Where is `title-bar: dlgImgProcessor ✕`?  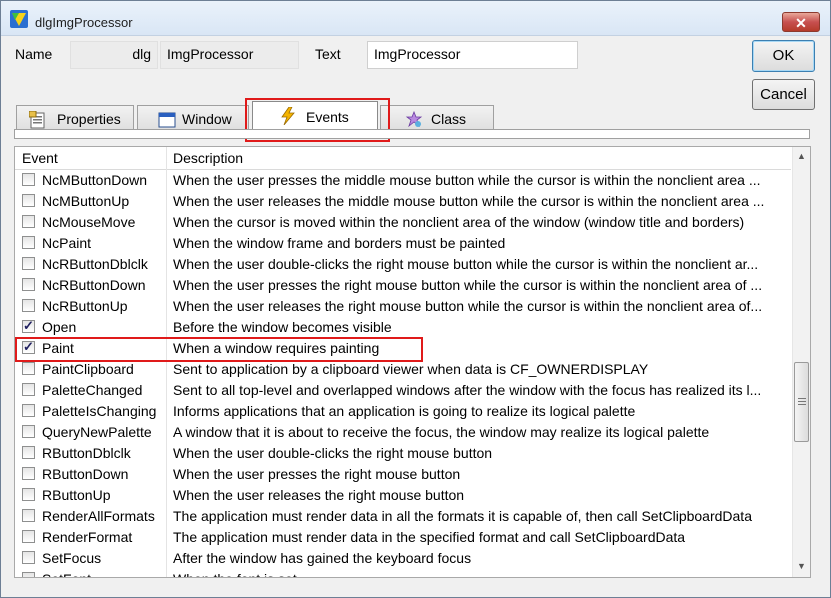
title-bar: dlgImgProcessor ✕ is located at coordinates (415, 18).